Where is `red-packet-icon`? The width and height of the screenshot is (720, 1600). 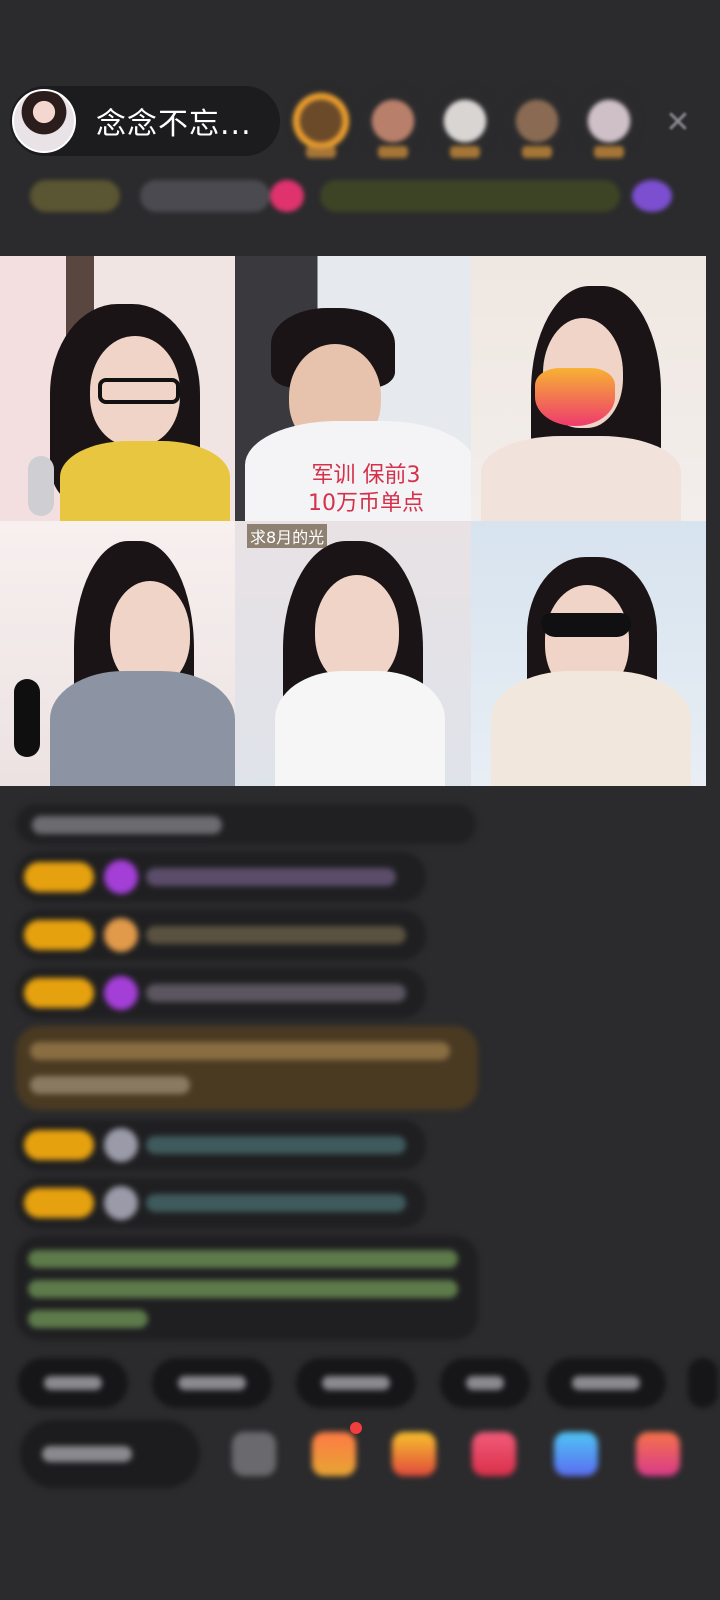 red-packet-icon is located at coordinates (494, 1454).